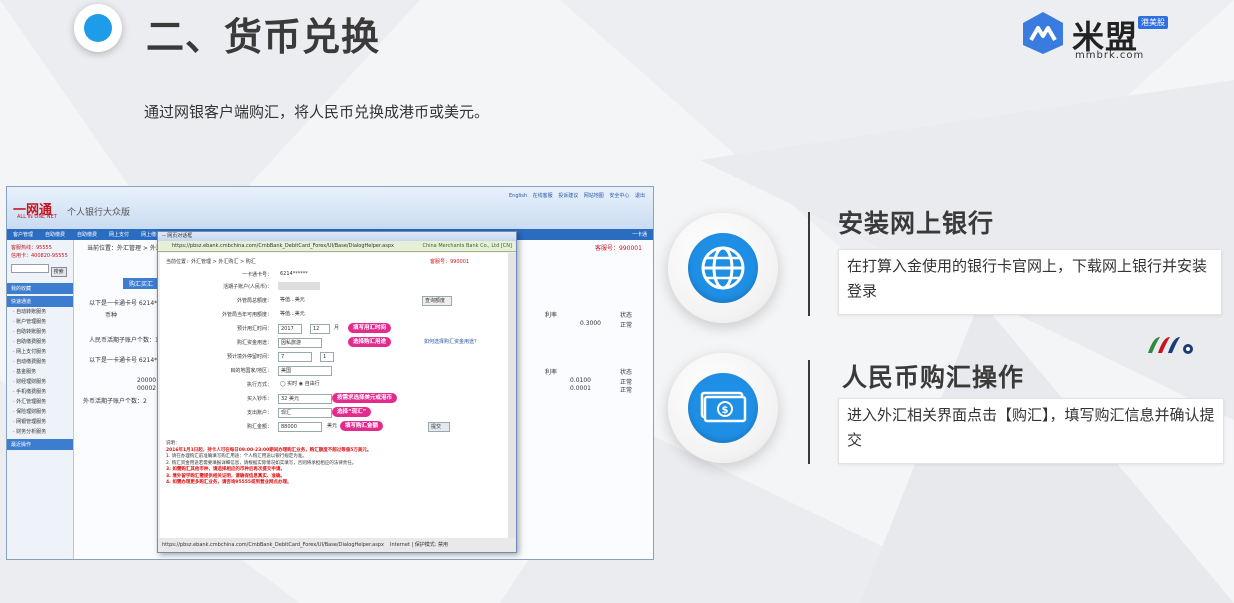 The width and height of the screenshot is (1234, 603). What do you see at coordinates (259, 399) in the screenshot?
I see `field-label: 买入钞币：` at bounding box center [259, 399].